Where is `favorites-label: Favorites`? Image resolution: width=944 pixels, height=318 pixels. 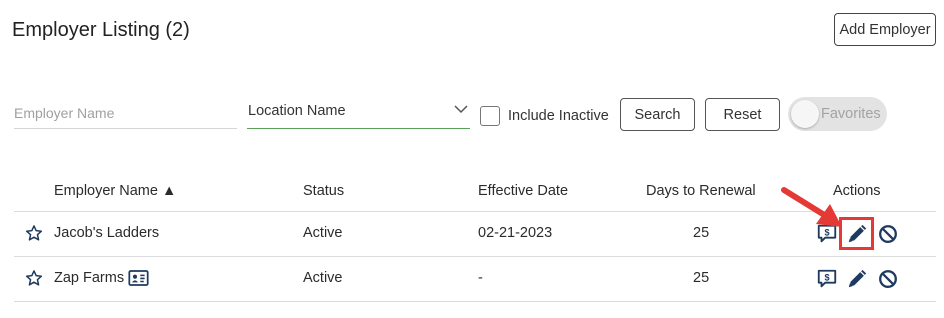
favorites-label: Favorites is located at coordinates (851, 114).